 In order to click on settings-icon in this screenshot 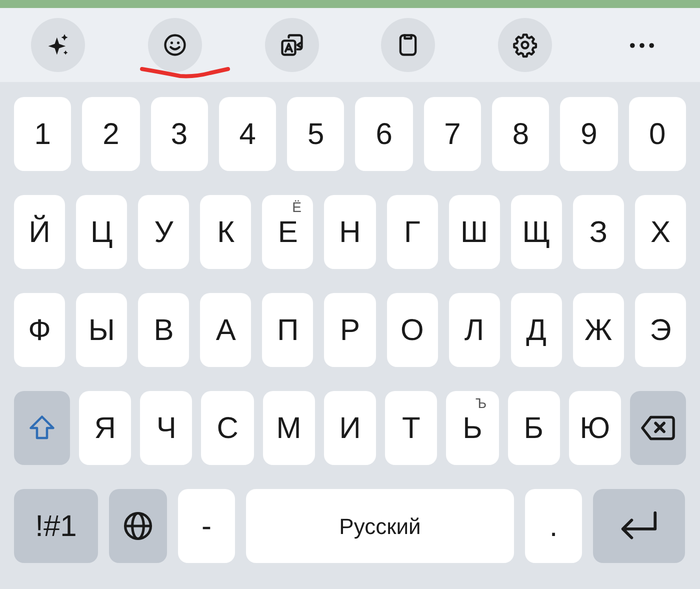, I will do `click(525, 45)`.